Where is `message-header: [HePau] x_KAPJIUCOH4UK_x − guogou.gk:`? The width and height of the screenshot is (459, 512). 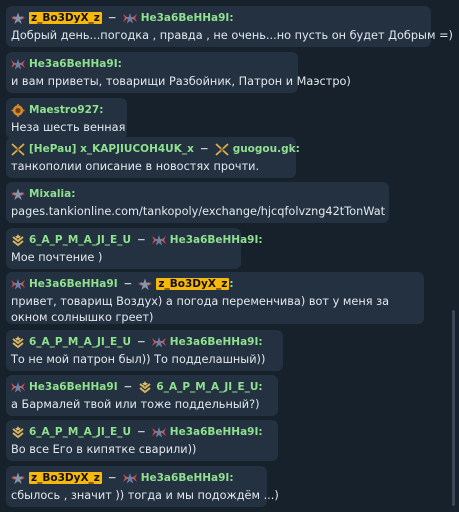 message-header: [HePau] x_KAPJIUCOH4UK_x − guogou.gk: is located at coordinates (155, 149).